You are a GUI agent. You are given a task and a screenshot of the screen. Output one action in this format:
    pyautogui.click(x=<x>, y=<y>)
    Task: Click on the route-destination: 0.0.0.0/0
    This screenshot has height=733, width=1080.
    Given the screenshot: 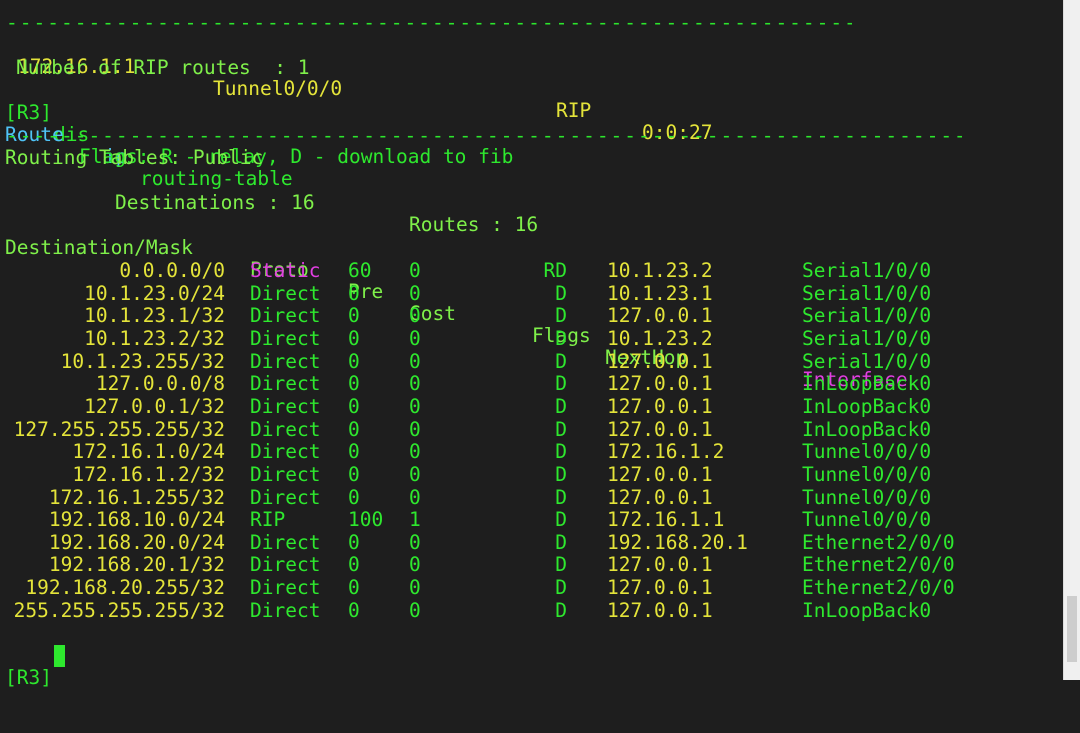 What is the action you would take?
    pyautogui.click(x=172, y=270)
    